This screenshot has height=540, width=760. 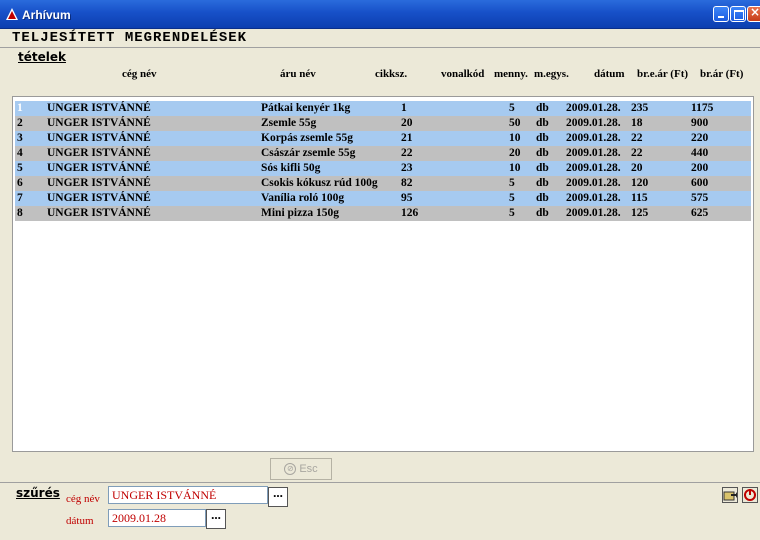 What do you see at coordinates (721, 14) in the screenshot?
I see `minimize-button` at bounding box center [721, 14].